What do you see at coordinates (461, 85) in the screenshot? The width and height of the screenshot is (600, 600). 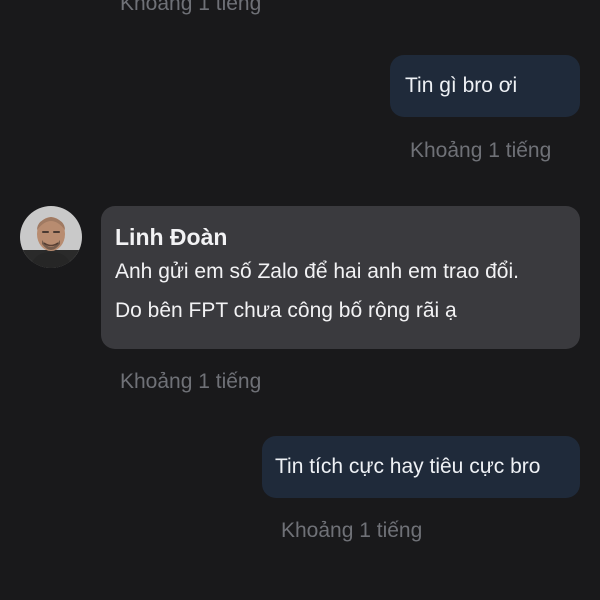 I see `message-text: Tin gì bro ơi` at bounding box center [461, 85].